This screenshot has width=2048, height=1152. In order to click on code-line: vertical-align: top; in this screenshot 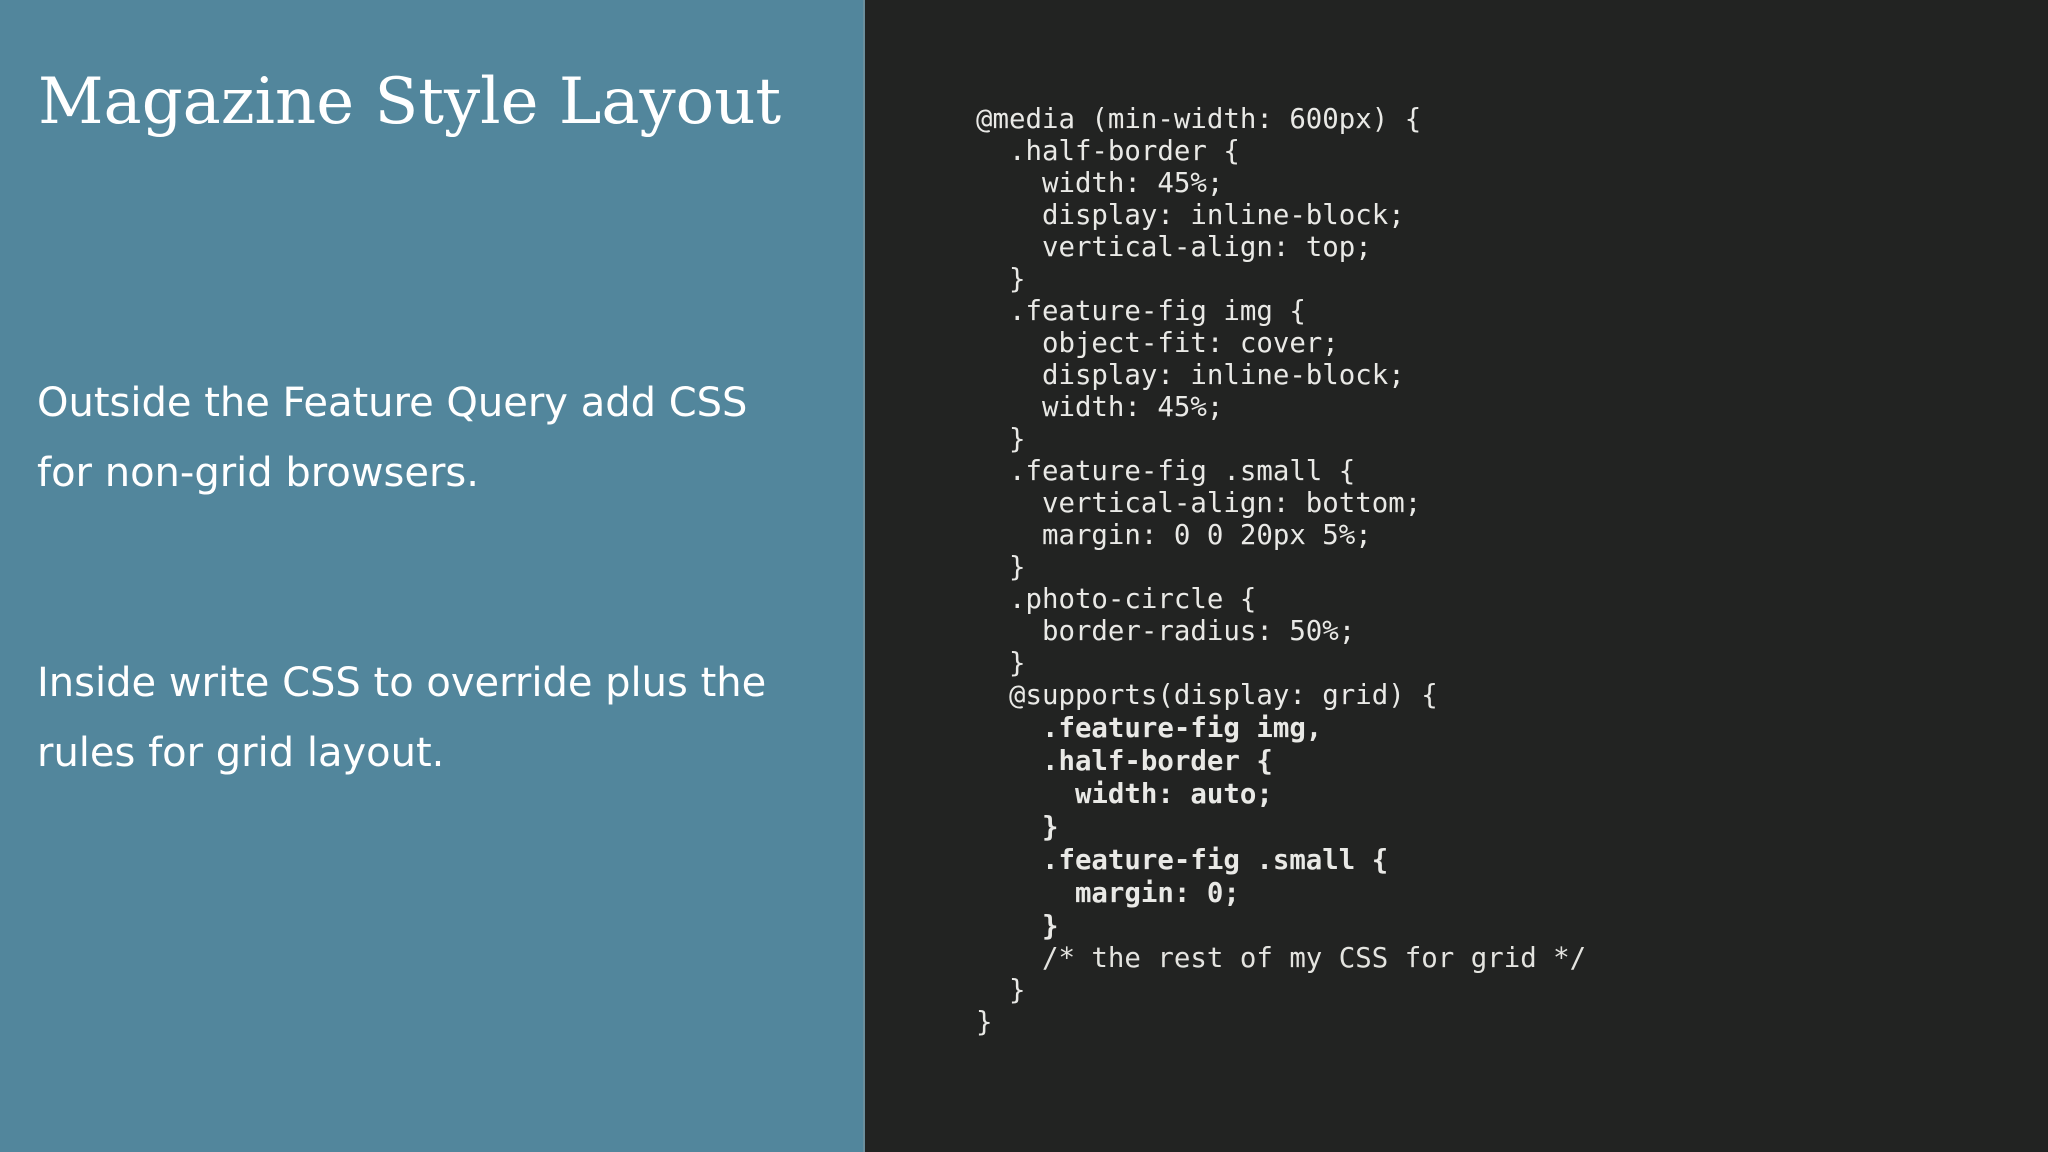, I will do `click(1174, 247)`.